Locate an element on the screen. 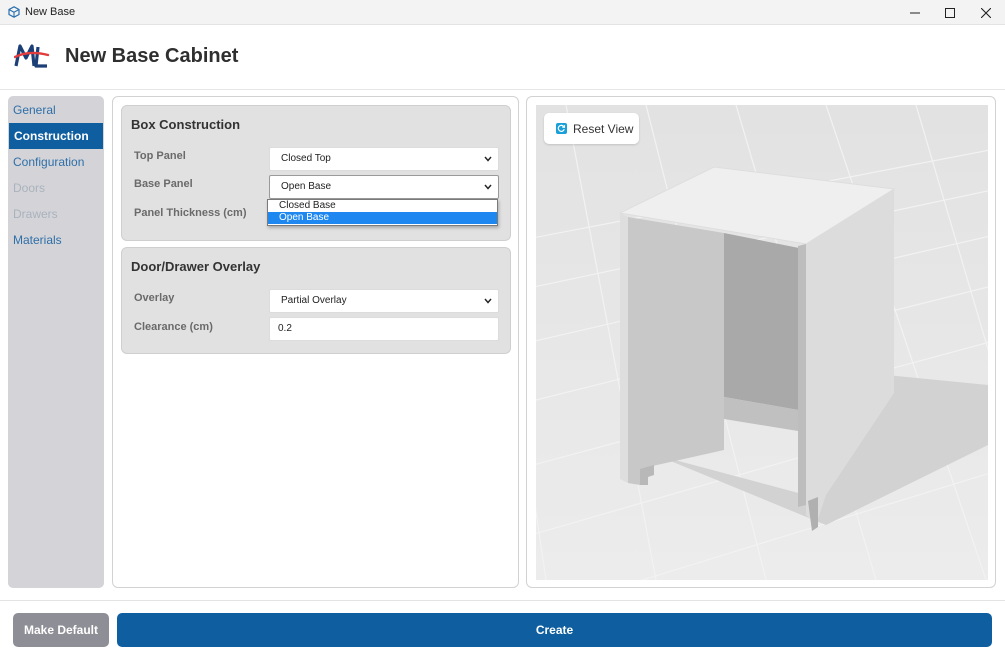 This screenshot has height=660, width=1005. minimize-button is located at coordinates (915, 12).